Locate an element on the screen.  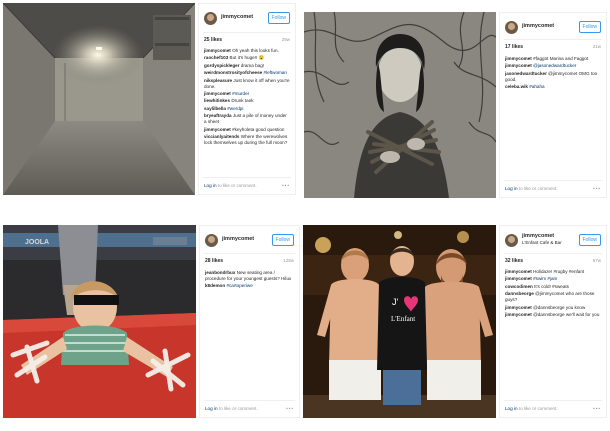
comment: saylilbella #werdpi is located at coordinates (247, 109).